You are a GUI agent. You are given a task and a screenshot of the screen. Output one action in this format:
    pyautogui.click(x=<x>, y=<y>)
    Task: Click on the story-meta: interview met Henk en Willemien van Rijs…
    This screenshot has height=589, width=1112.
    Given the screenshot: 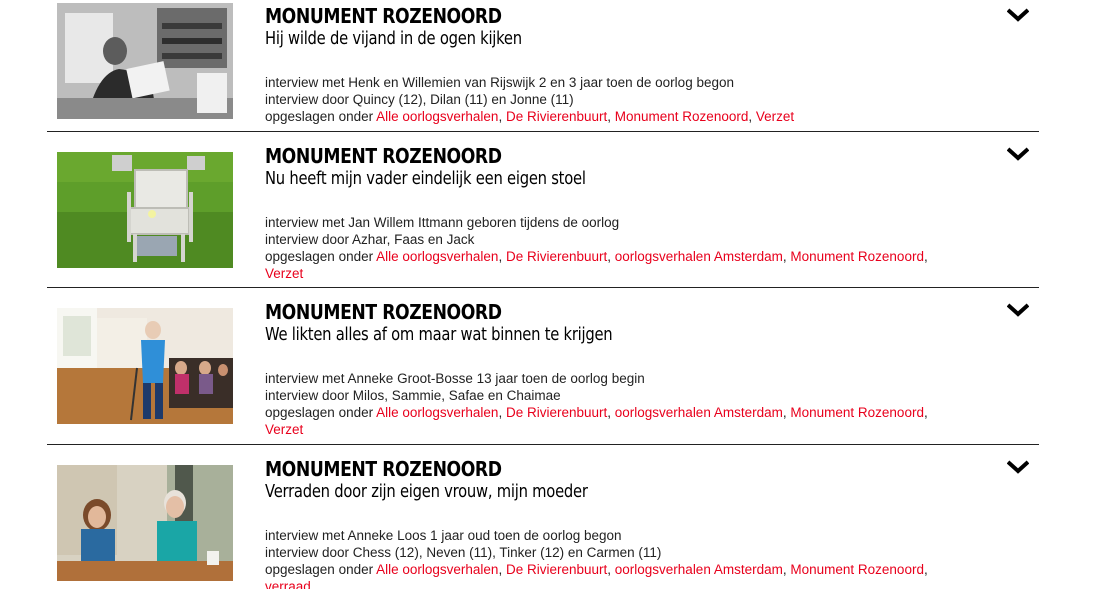 What is the action you would take?
    pyautogui.click(x=652, y=99)
    